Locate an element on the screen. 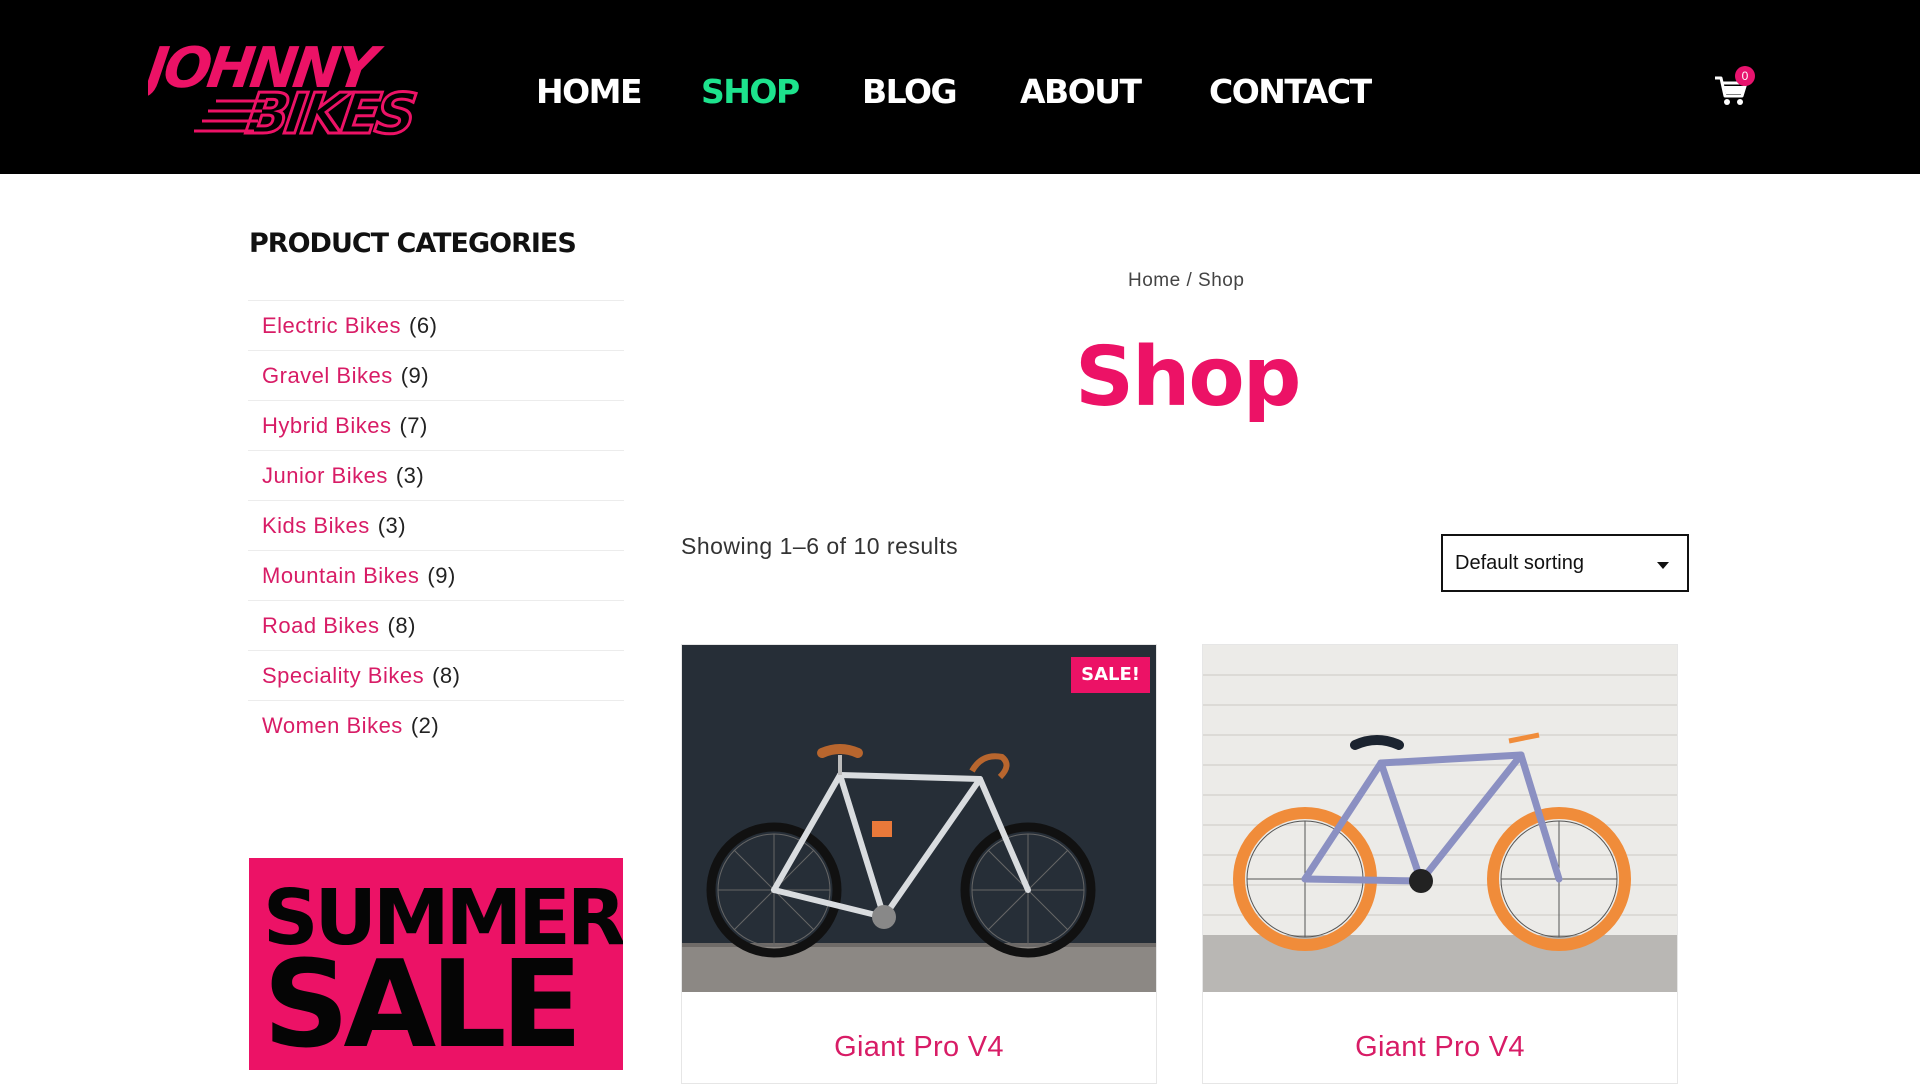  category-item: Kids Bikes (3) is located at coordinates (436, 525).